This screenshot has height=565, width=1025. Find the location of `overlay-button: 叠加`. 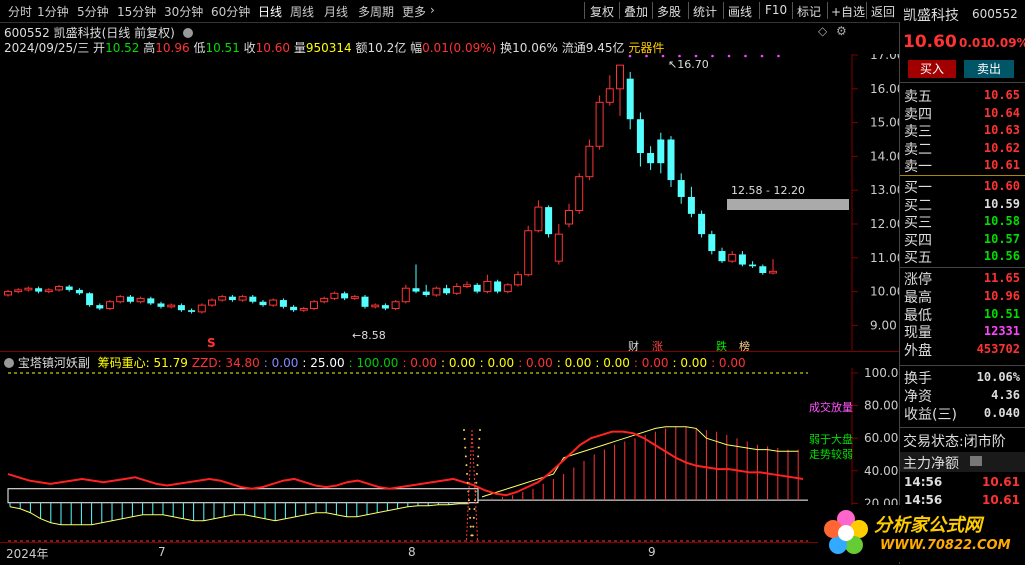

overlay-button: 叠加 is located at coordinates (636, 11).